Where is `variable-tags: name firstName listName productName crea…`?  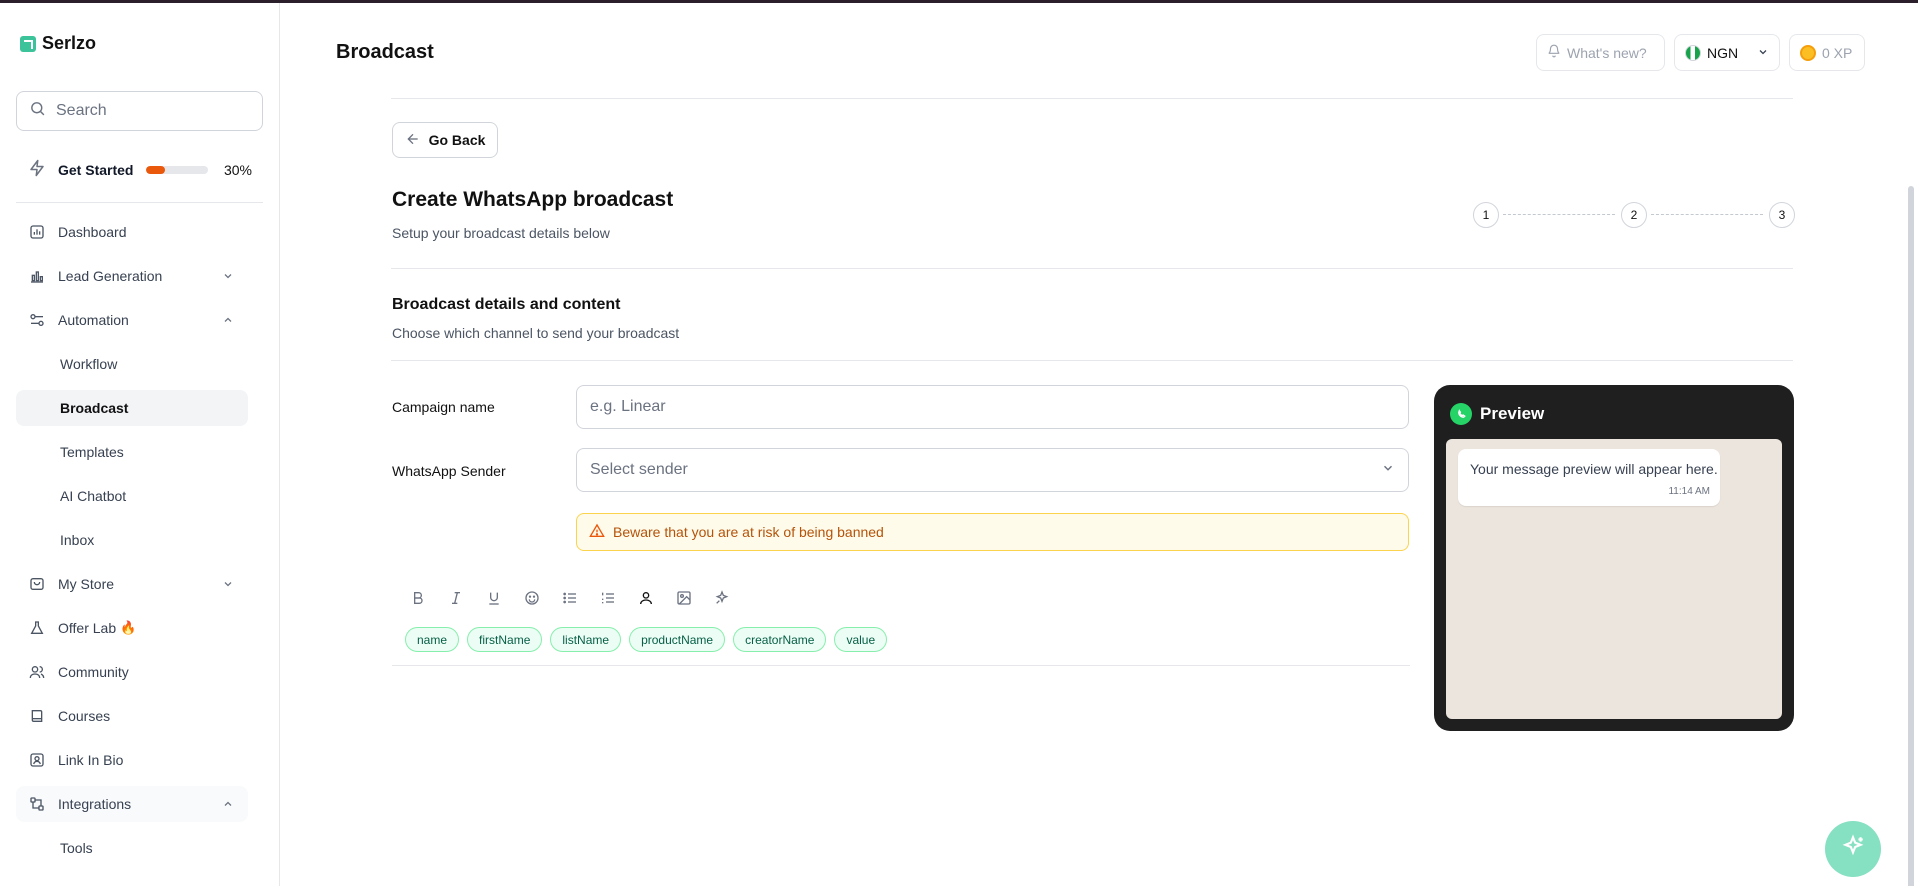
variable-tags: name firstName listName productName crea… is located at coordinates (646, 639).